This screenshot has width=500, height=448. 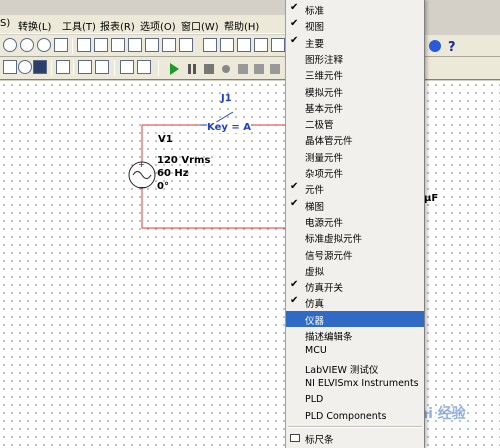 What do you see at coordinates (324, 289) in the screenshot?
I see `context-menu-item-label: 仿真开关` at bounding box center [324, 289].